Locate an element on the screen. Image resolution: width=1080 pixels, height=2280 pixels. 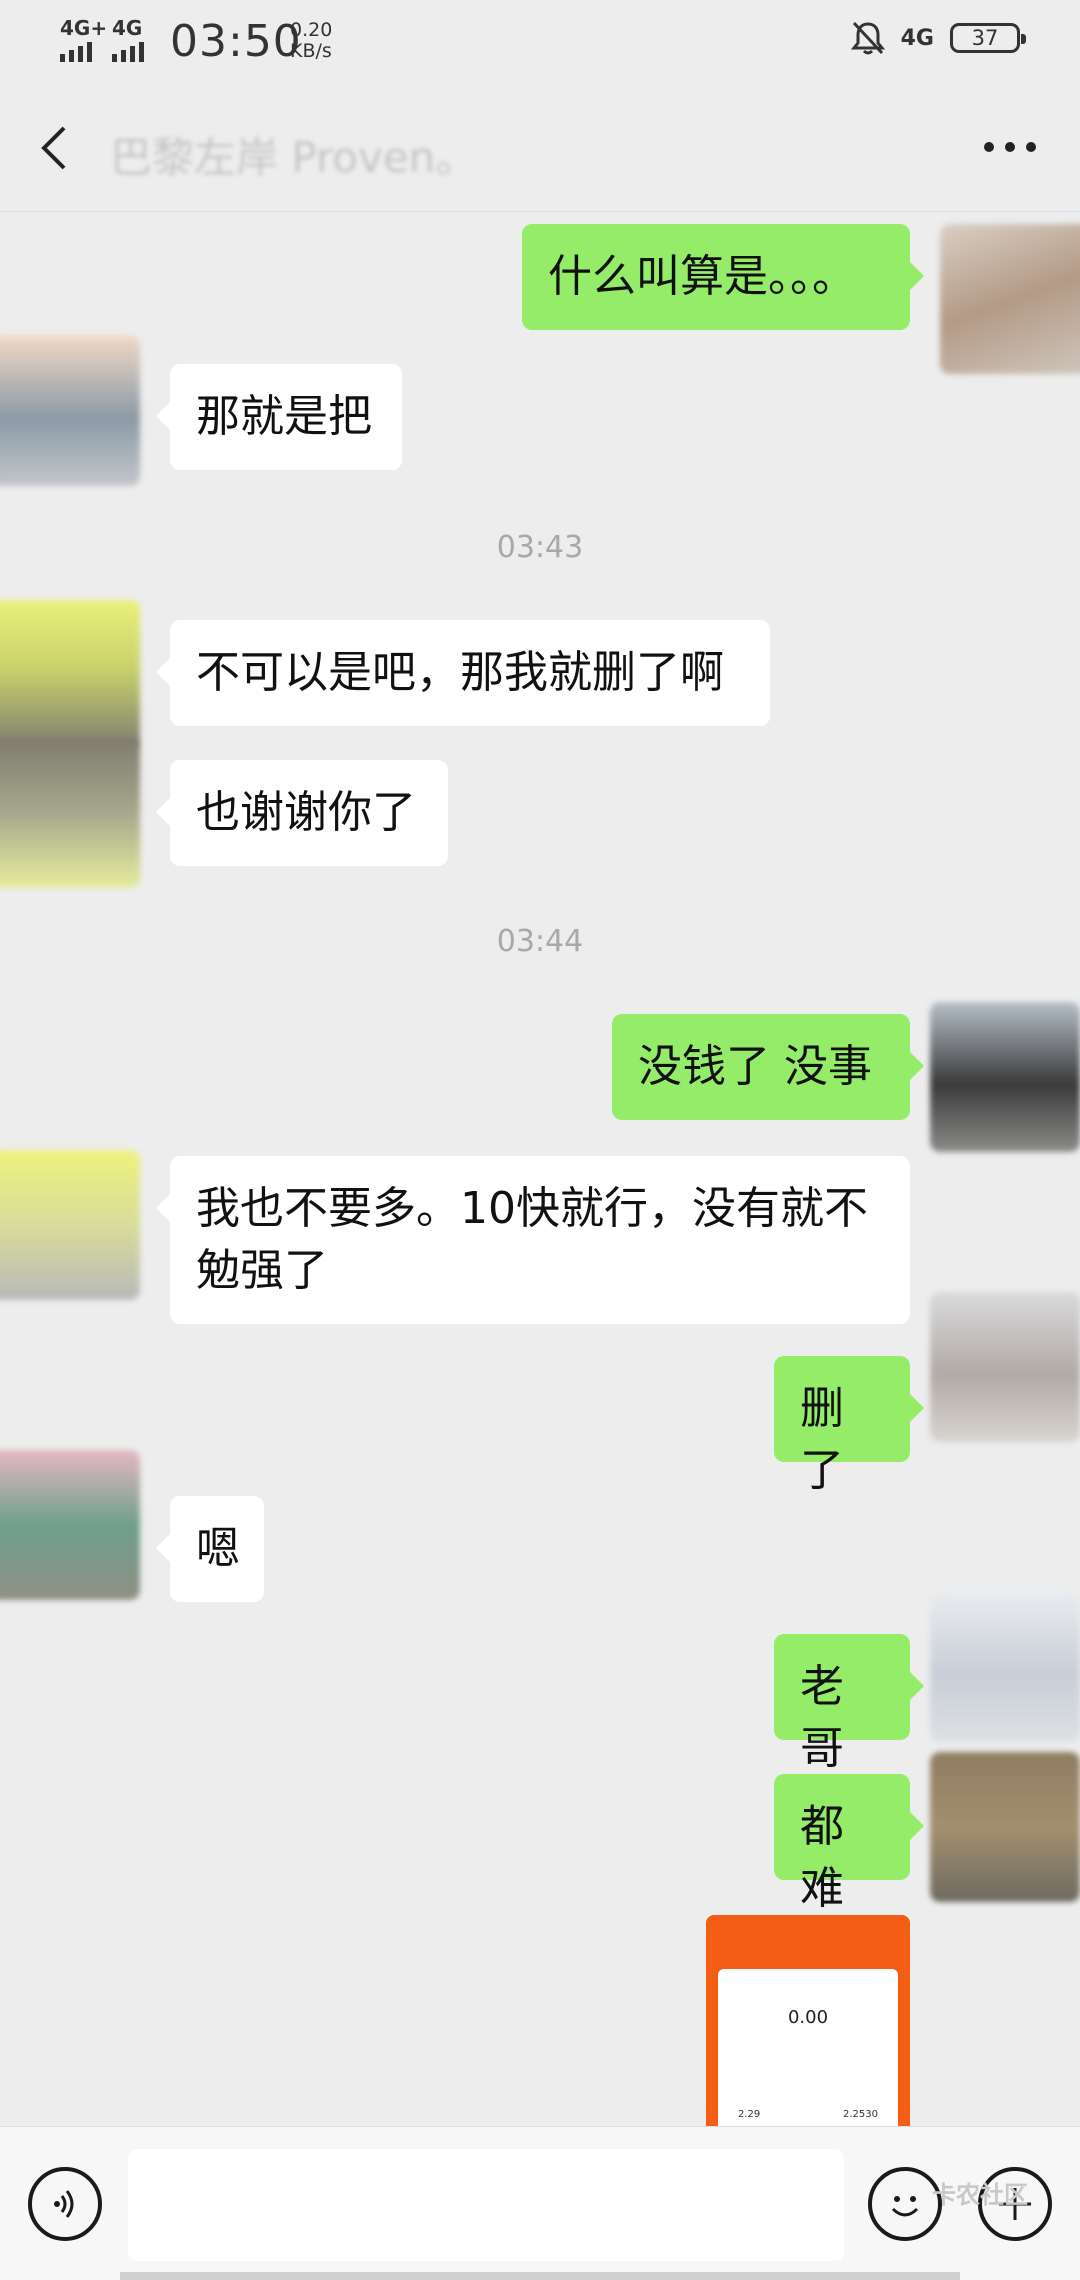
message-bubble: 什么叫算是。。。 is located at coordinates (723, 277).